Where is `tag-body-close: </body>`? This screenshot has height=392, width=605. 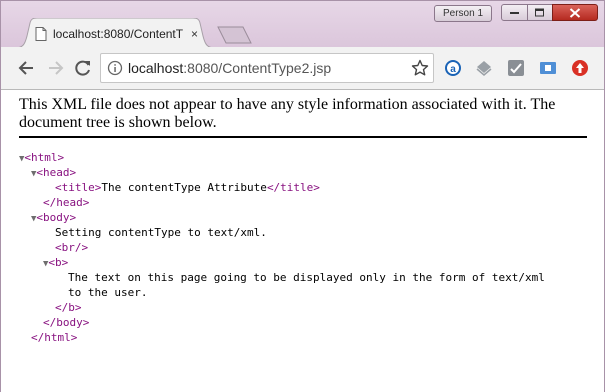
tag-body-close: </body> is located at coordinates (66, 322).